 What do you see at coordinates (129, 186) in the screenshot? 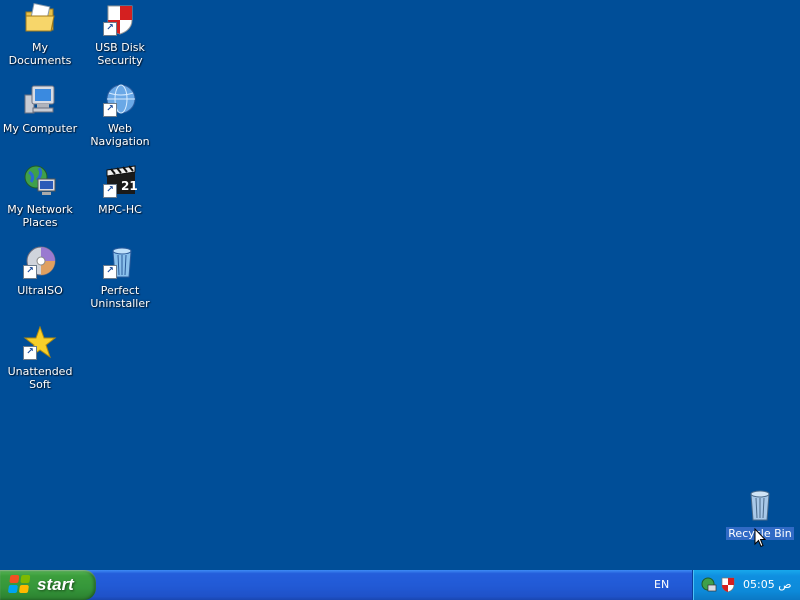
I see `svg-text: 21` at bounding box center [129, 186].